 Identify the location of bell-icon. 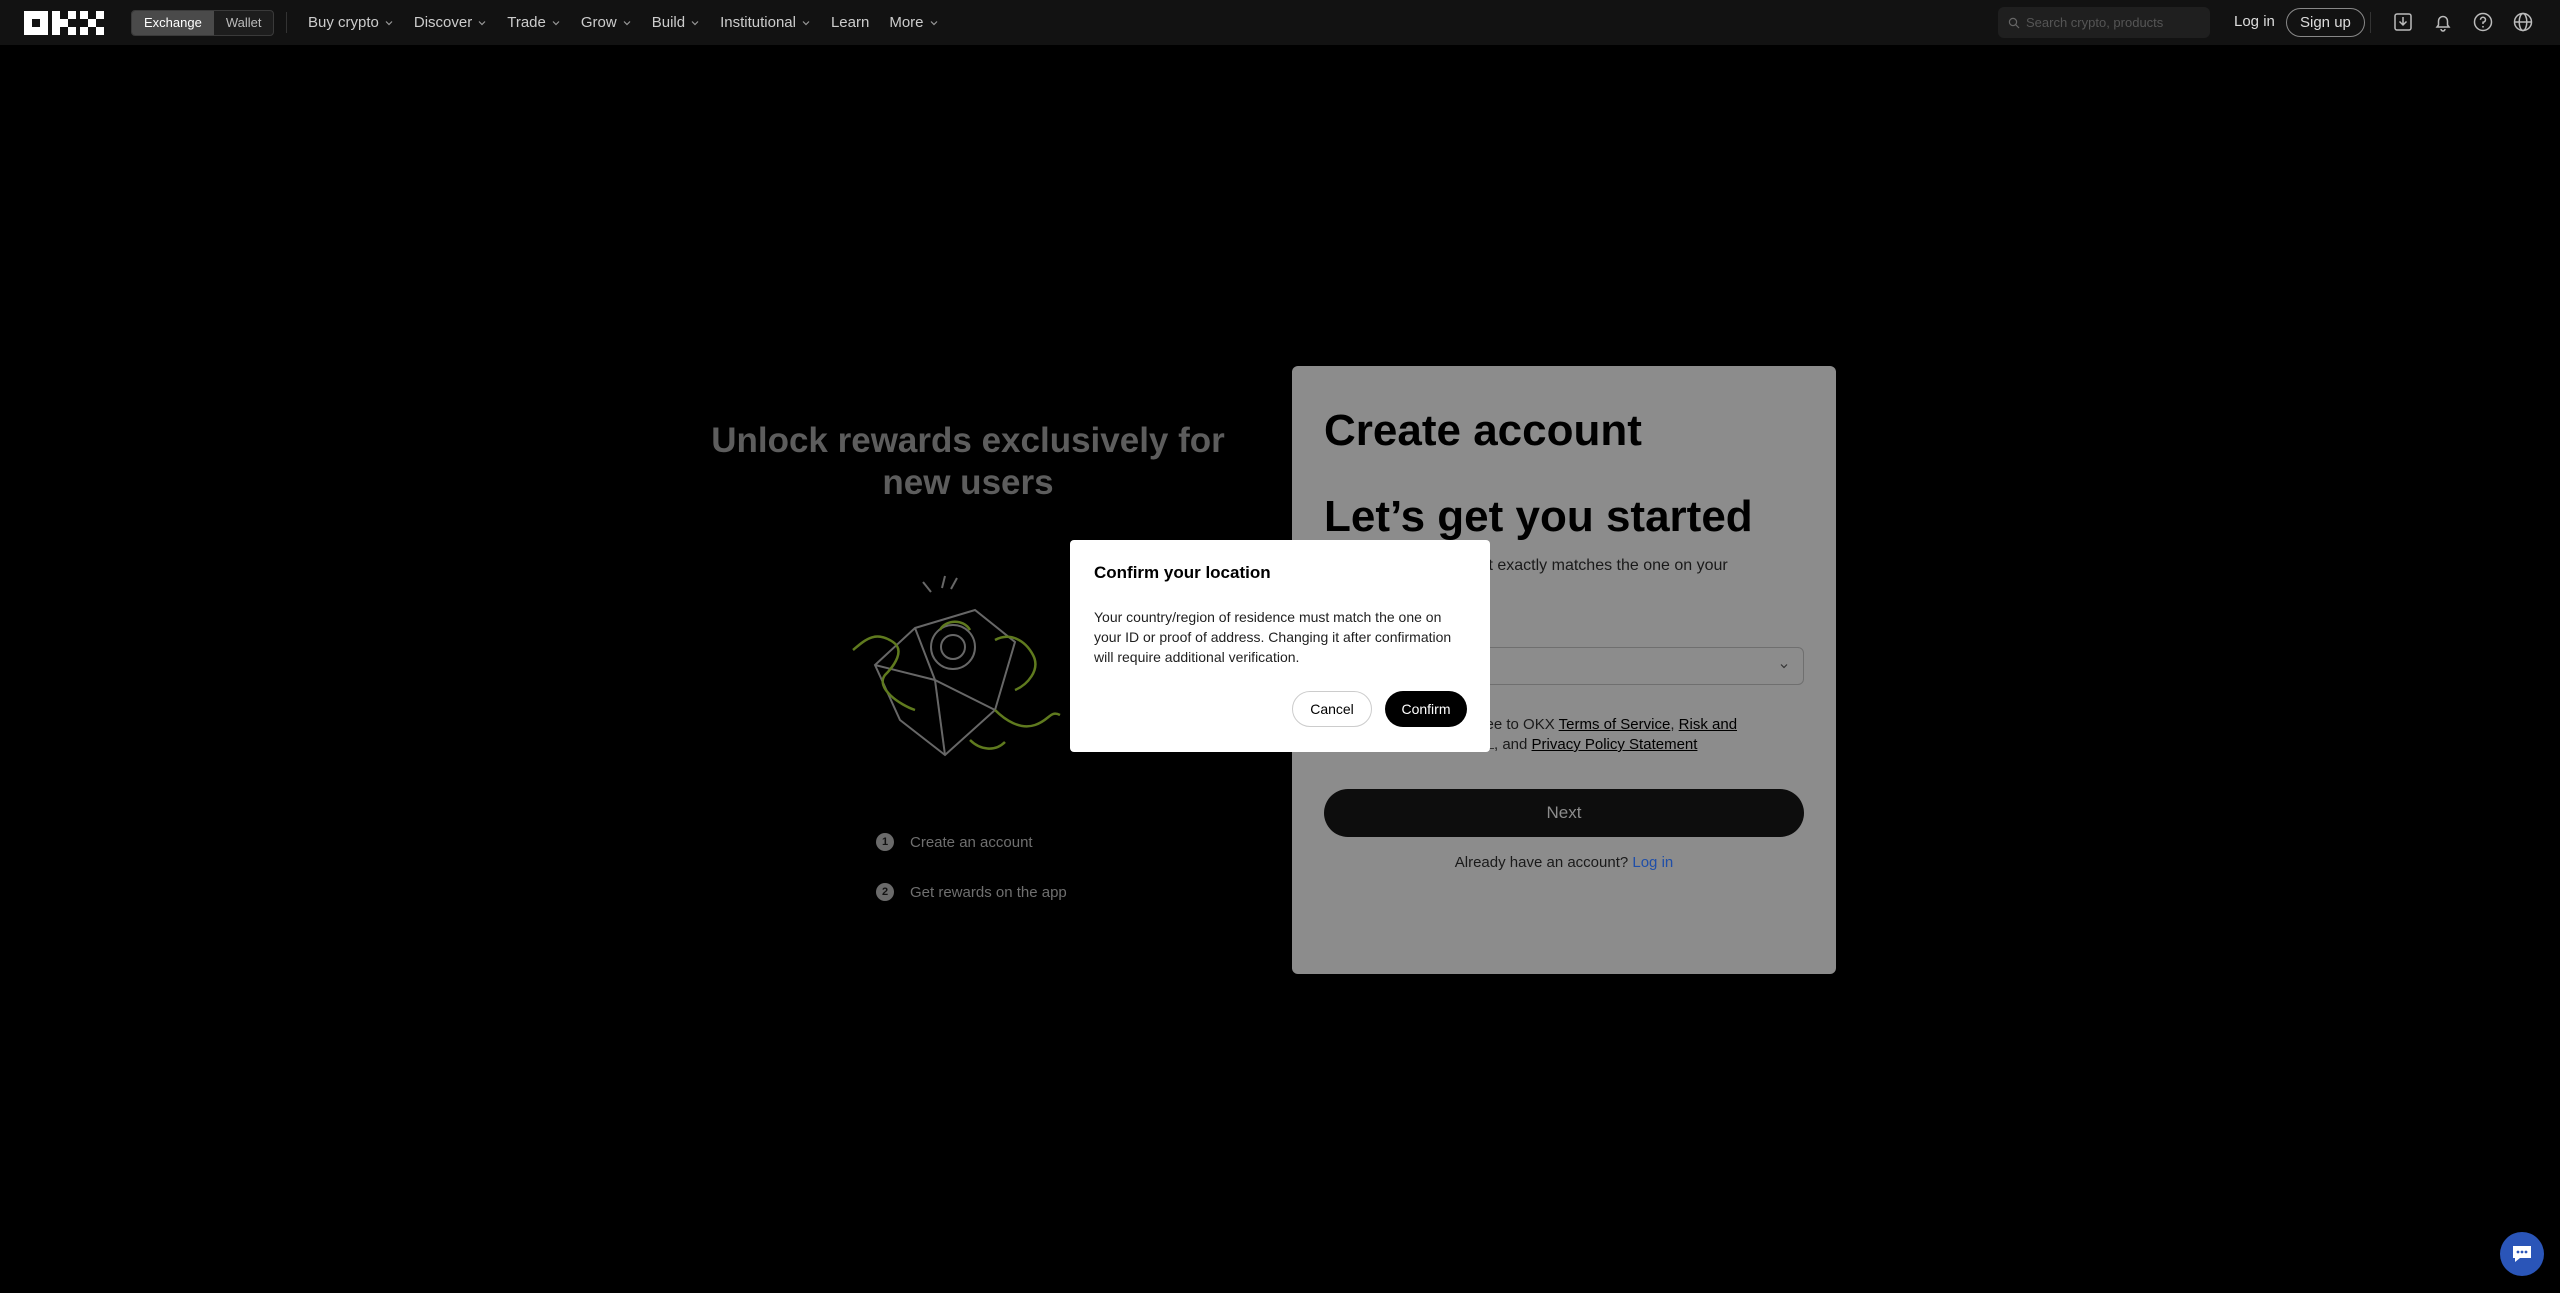
(2443, 22).